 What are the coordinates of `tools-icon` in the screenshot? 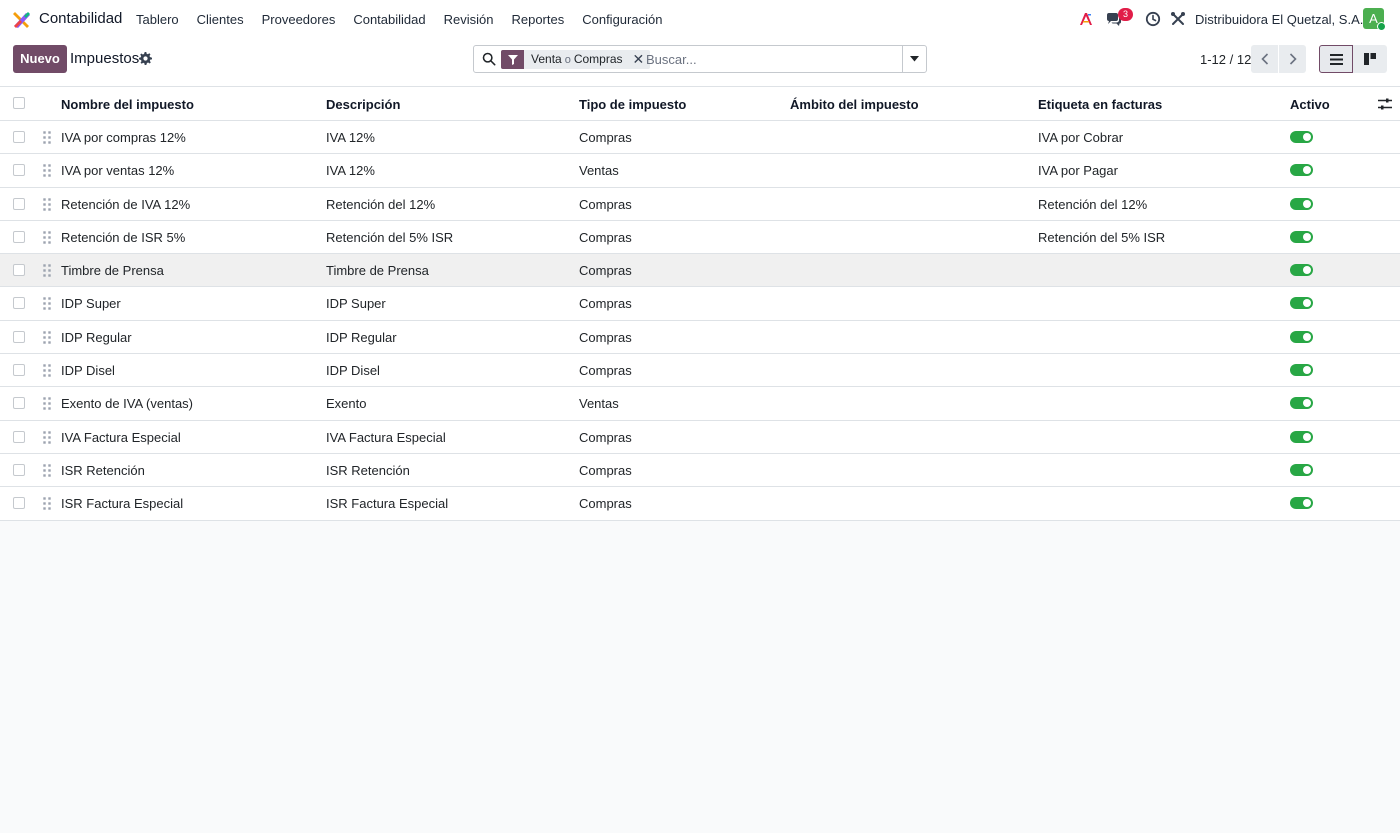 It's located at (1178, 19).